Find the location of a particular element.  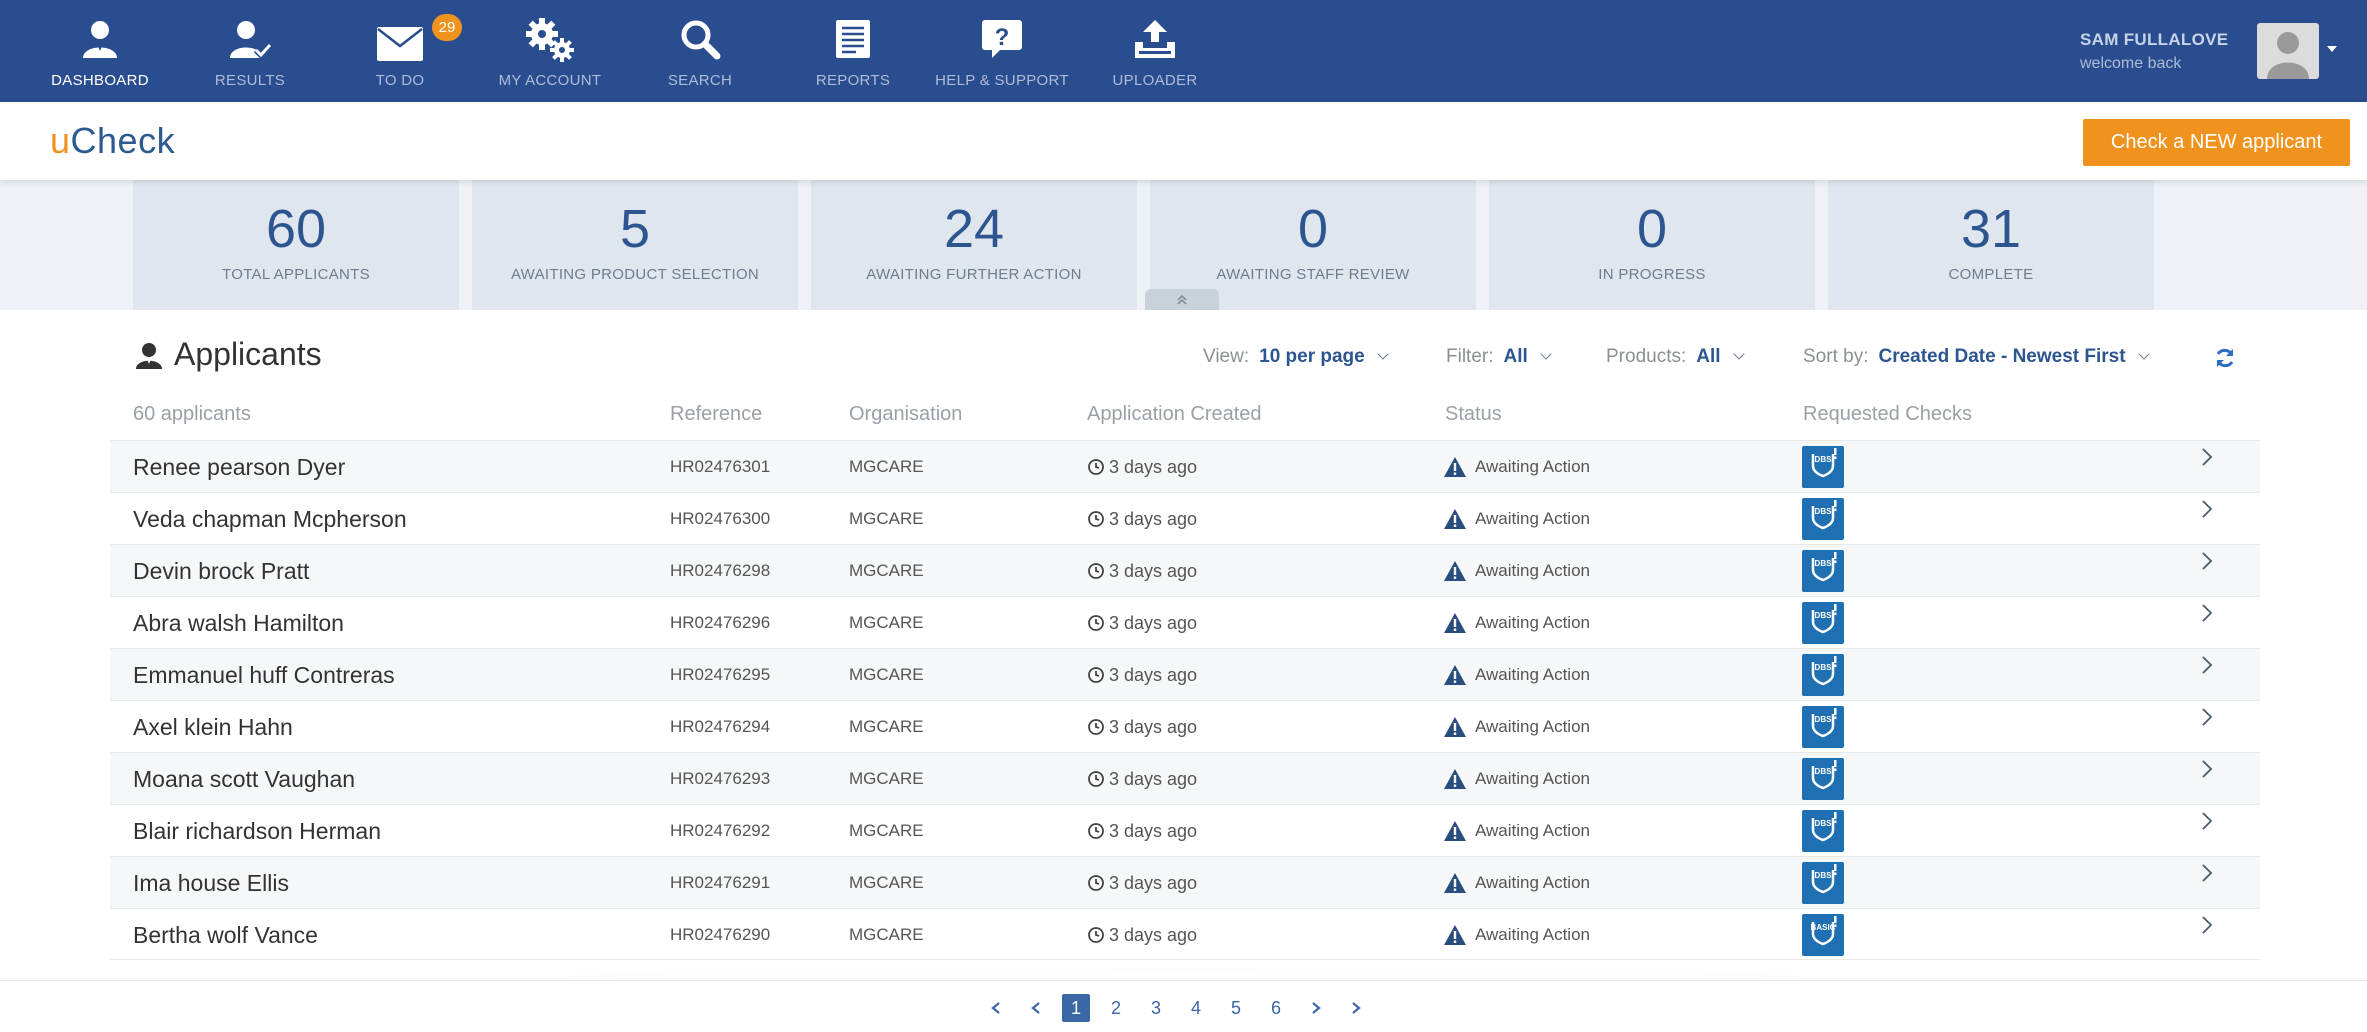

check-new-applicant-button: Check a NEW applicant is located at coordinates (2216, 142).